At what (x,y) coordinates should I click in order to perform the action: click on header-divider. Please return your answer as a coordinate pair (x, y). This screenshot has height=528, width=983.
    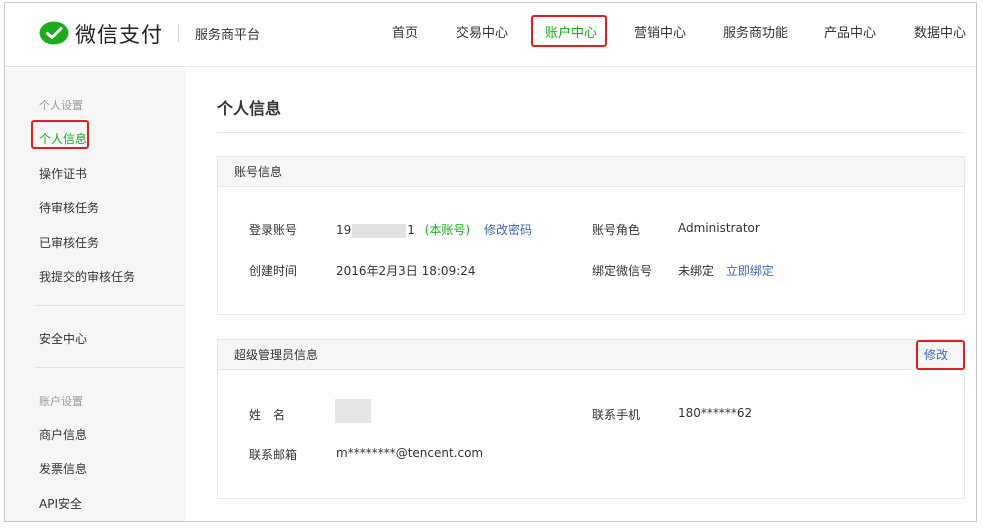
    Looking at the image, I should click on (178, 33).